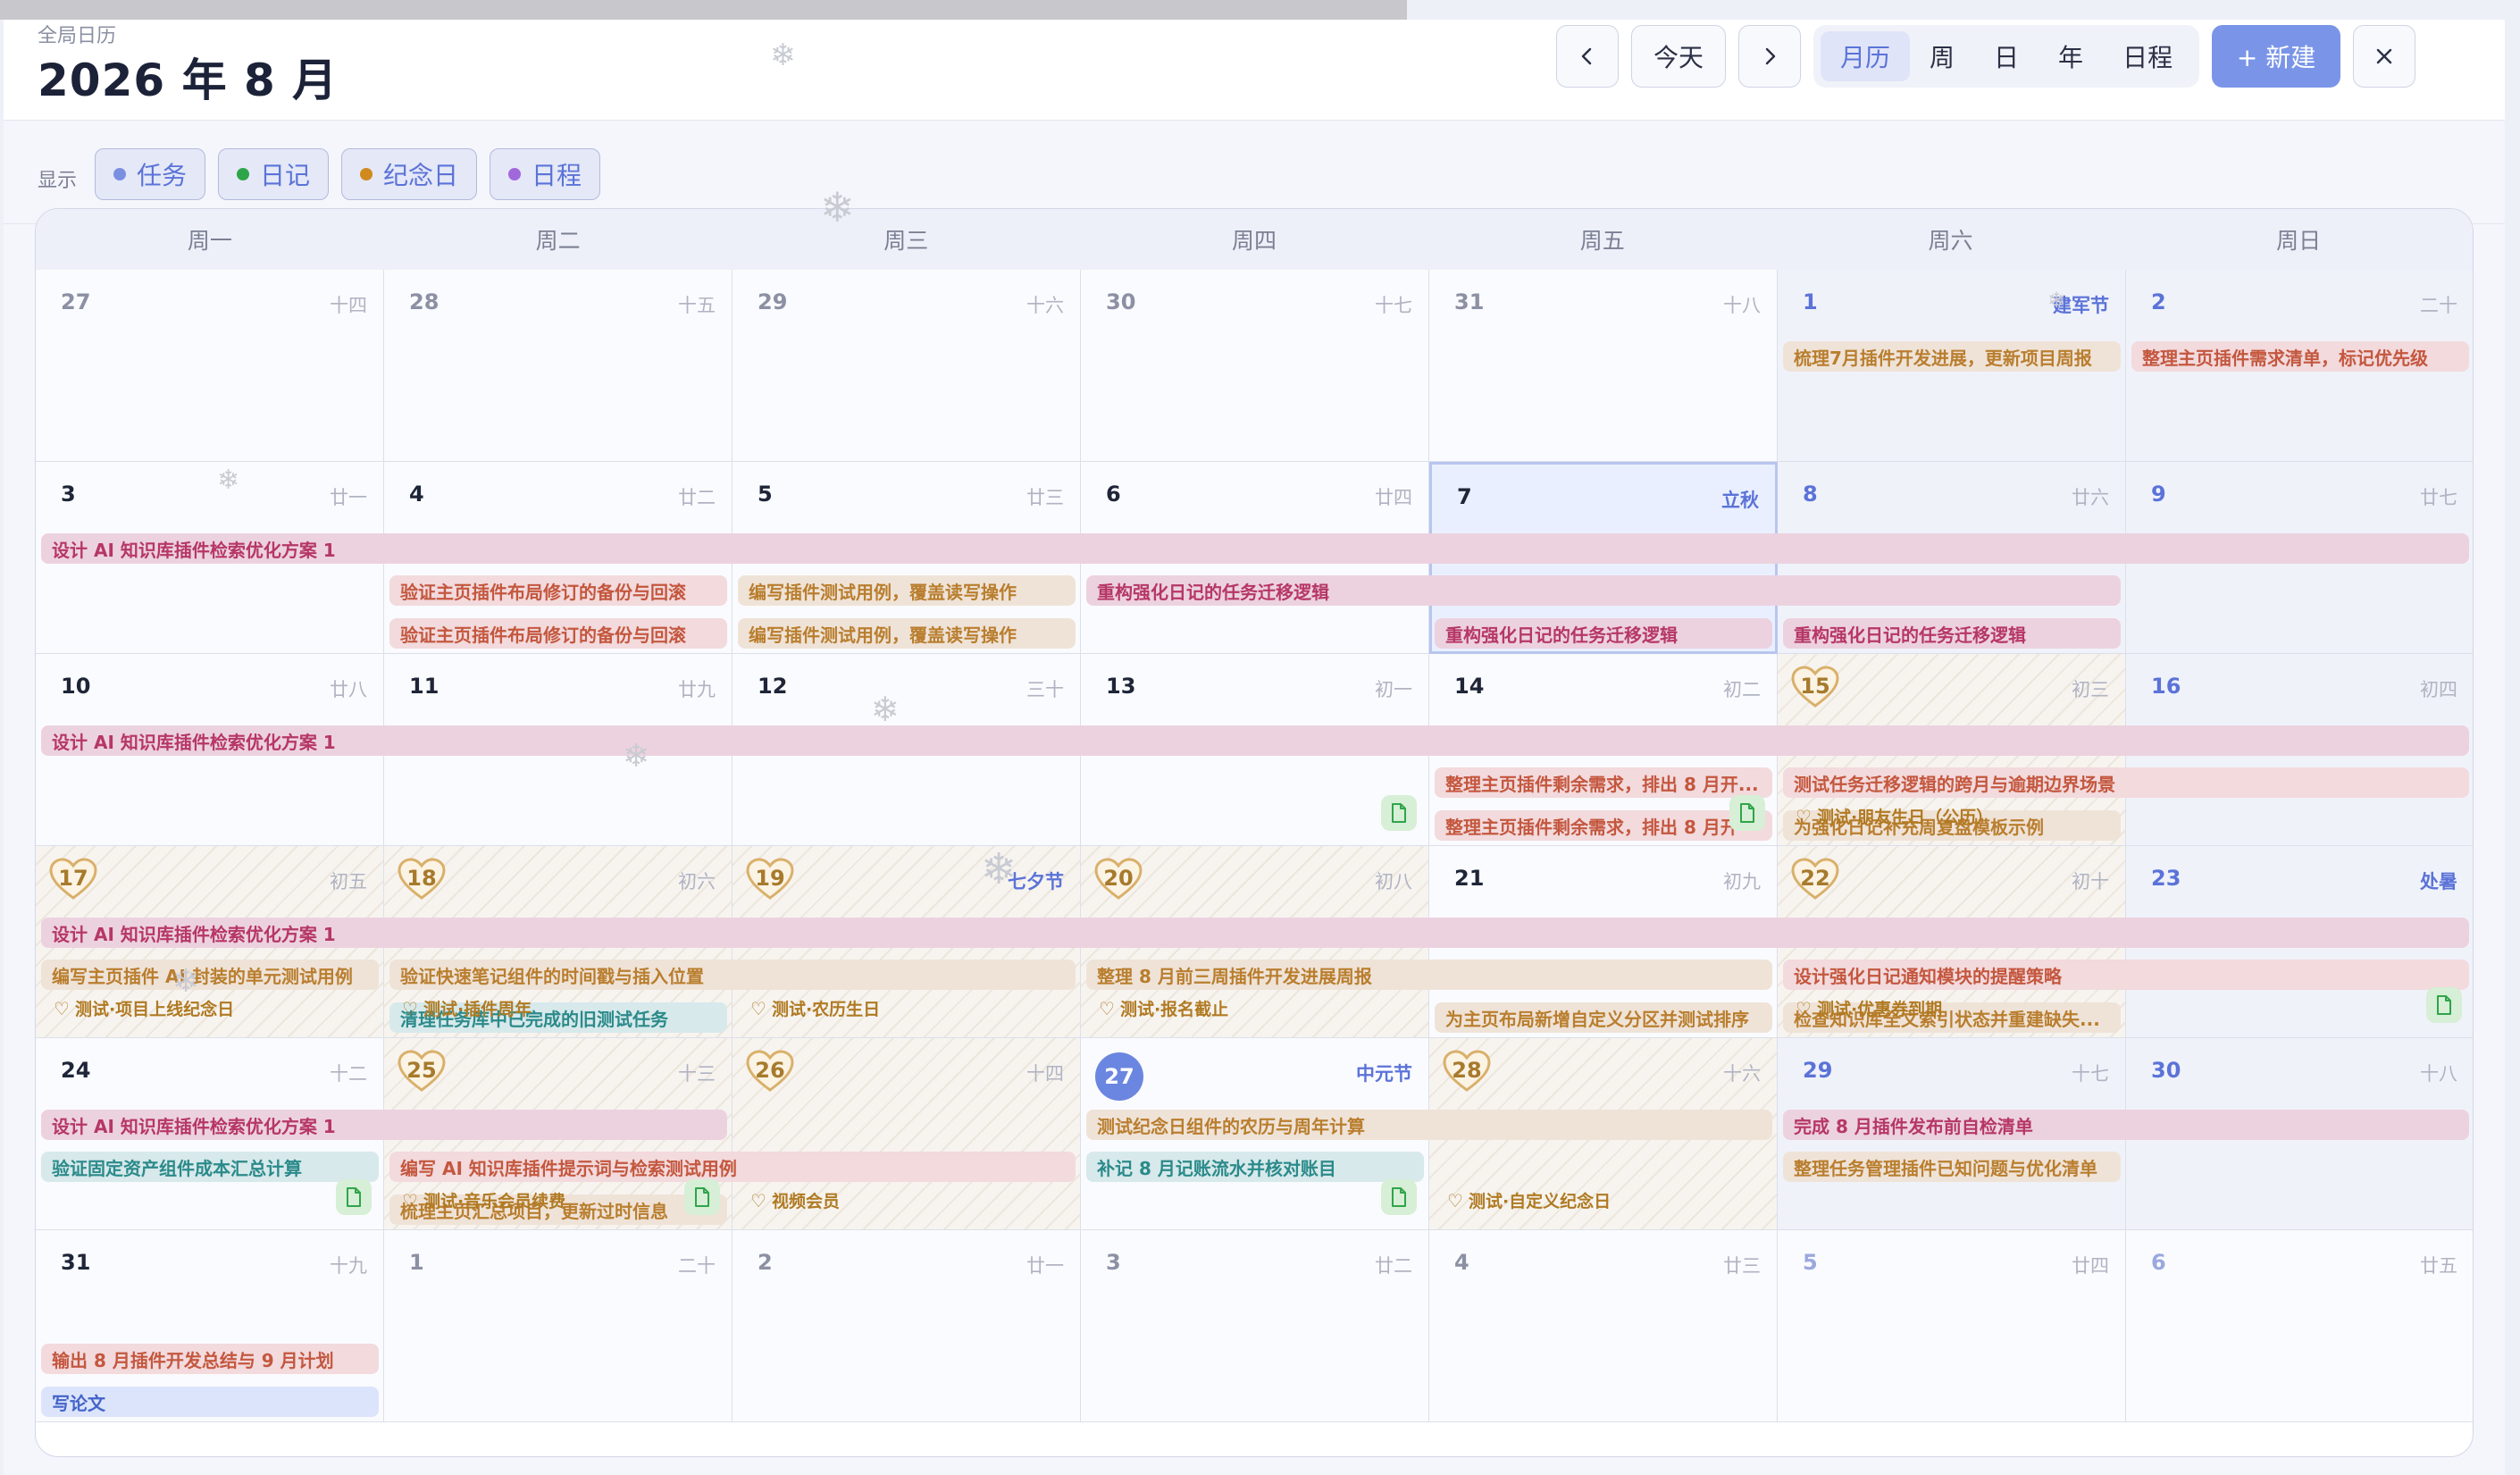 Image resolution: width=2520 pixels, height=1475 pixels. I want to click on view-year-tab: 年, so click(2071, 56).